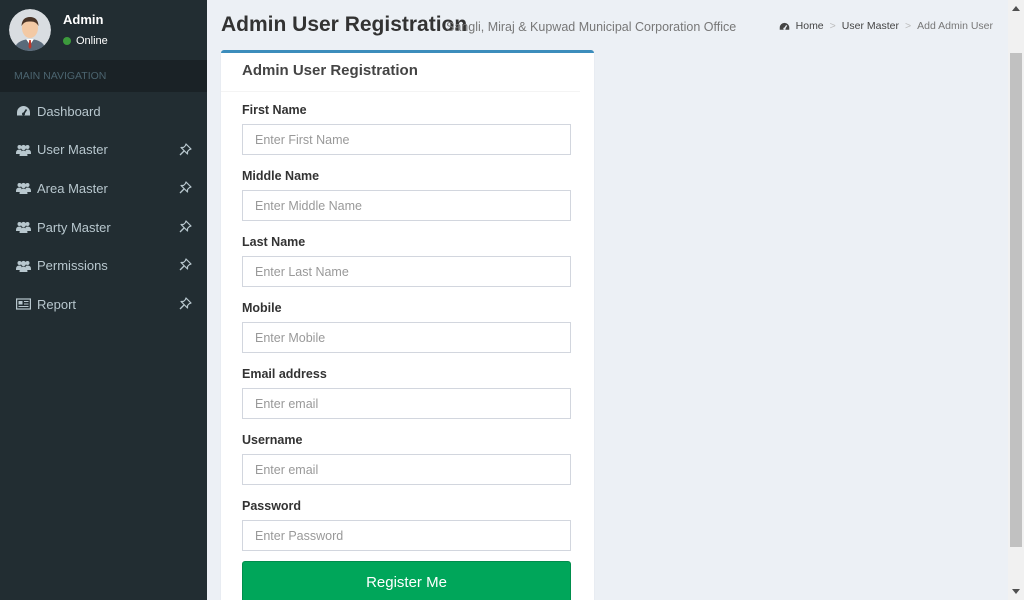 This screenshot has width=1024, height=600. Describe the element at coordinates (406, 139) in the screenshot. I see `first-name-input` at that location.